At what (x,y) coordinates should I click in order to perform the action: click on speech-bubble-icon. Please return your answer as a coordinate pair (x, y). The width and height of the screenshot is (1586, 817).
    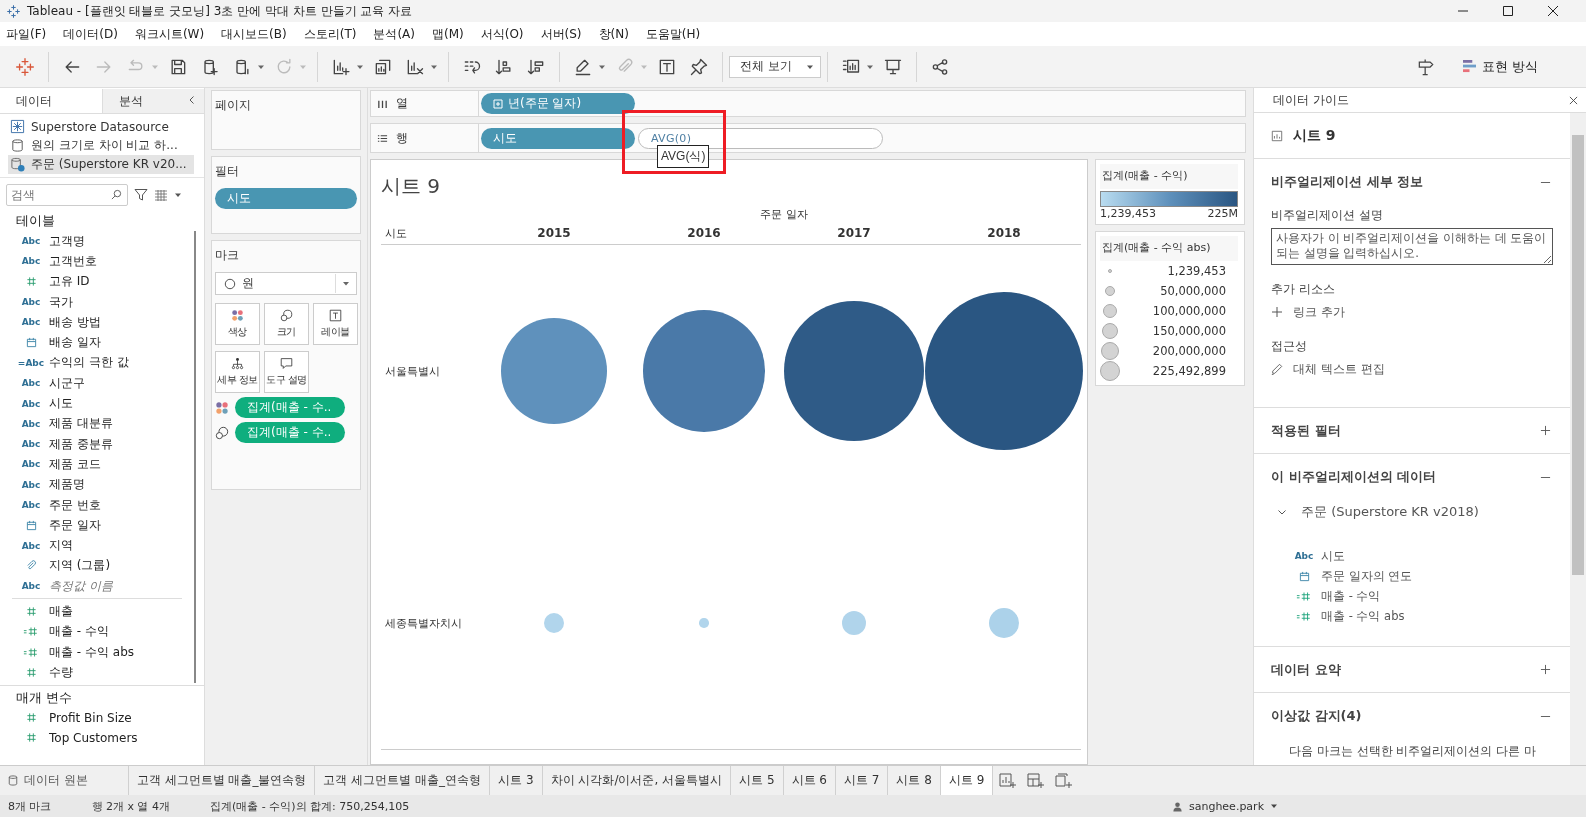
    Looking at the image, I should click on (286, 363).